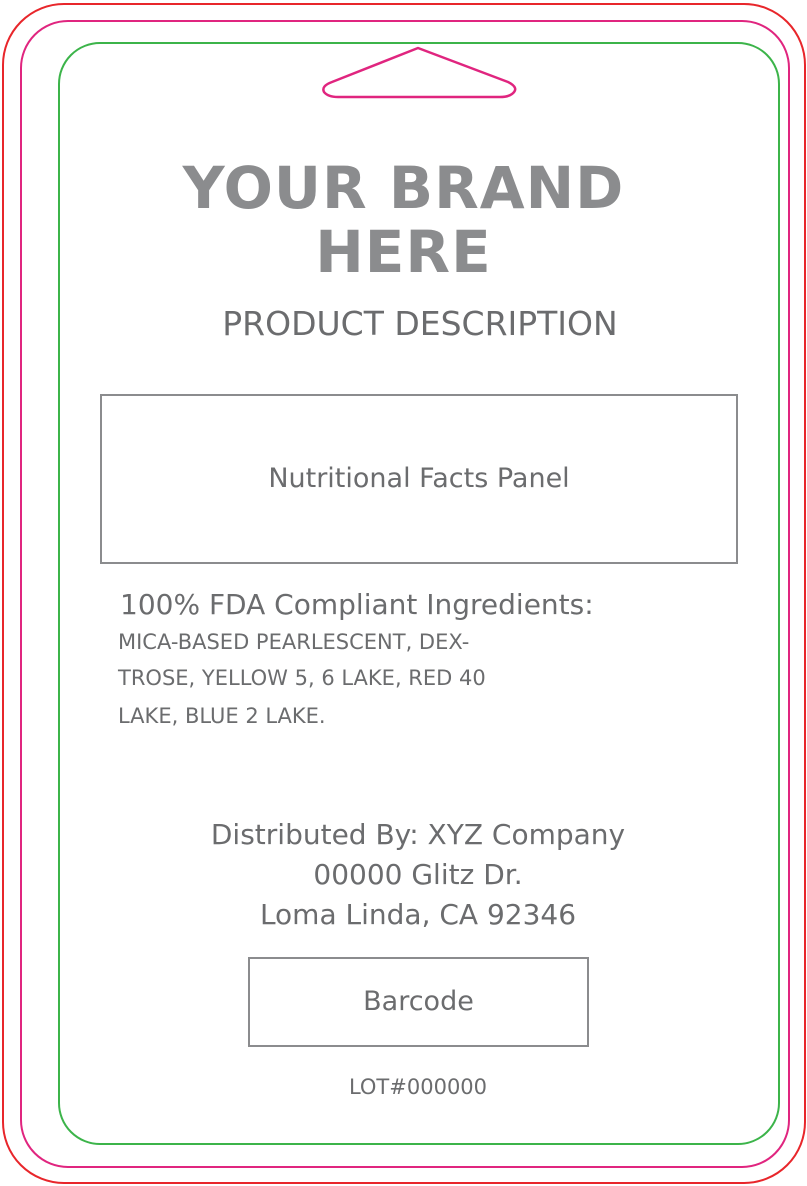 This screenshot has width=807, height=1186. What do you see at coordinates (222, 716) in the screenshot?
I see `ingredients-line: LAKE, BLUE 2 LAKE.` at bounding box center [222, 716].